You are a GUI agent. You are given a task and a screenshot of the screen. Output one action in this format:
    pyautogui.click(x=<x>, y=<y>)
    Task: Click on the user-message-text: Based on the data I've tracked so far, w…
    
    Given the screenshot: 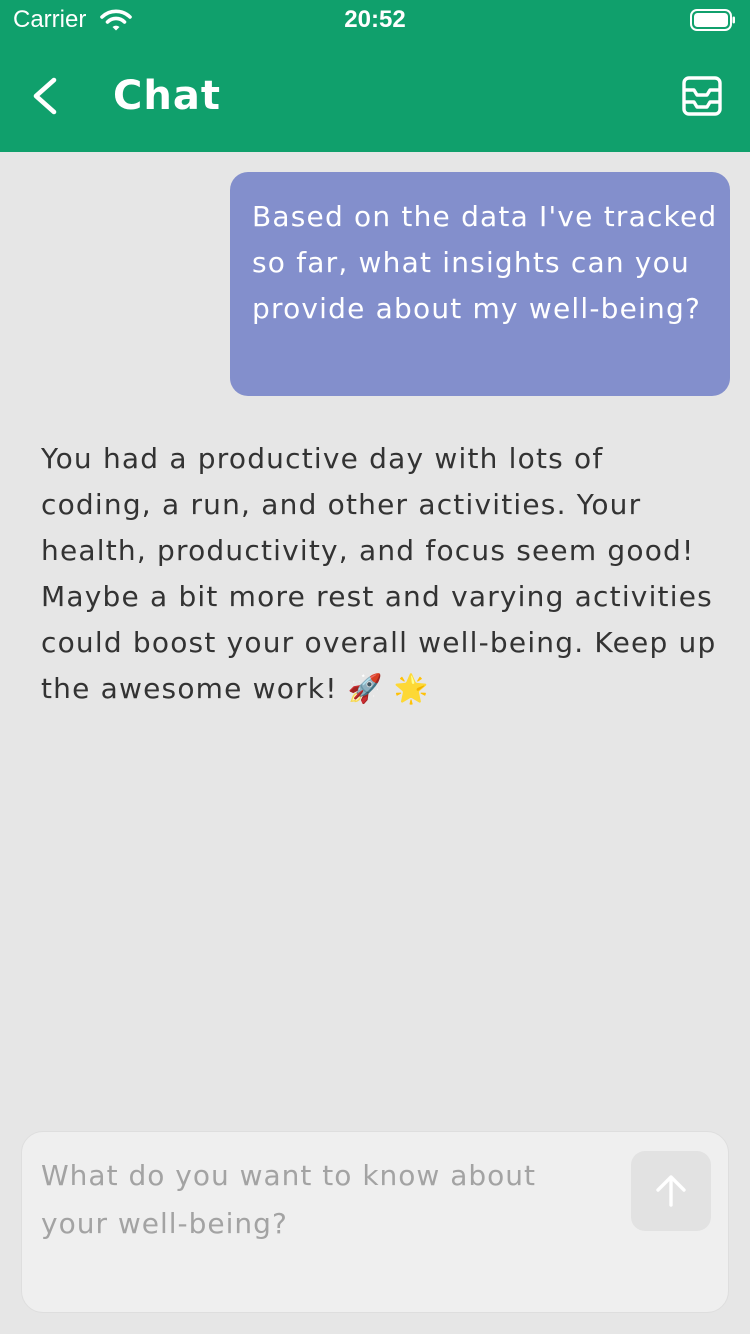 What is the action you would take?
    pyautogui.click(x=485, y=262)
    